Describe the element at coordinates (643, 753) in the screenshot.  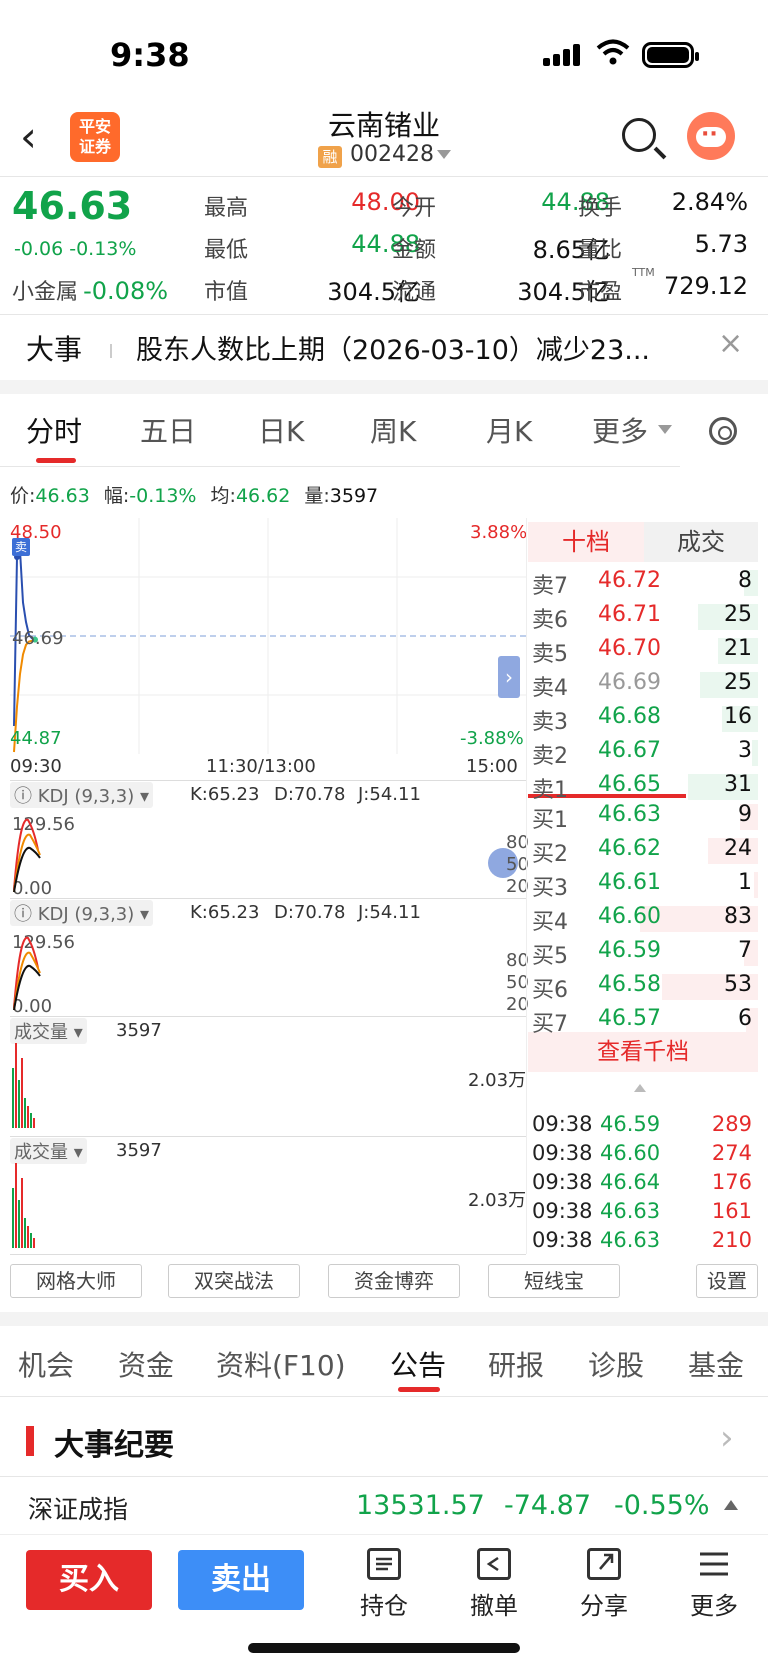
I see `sell-level-row: 卖2 46.67 3` at that location.